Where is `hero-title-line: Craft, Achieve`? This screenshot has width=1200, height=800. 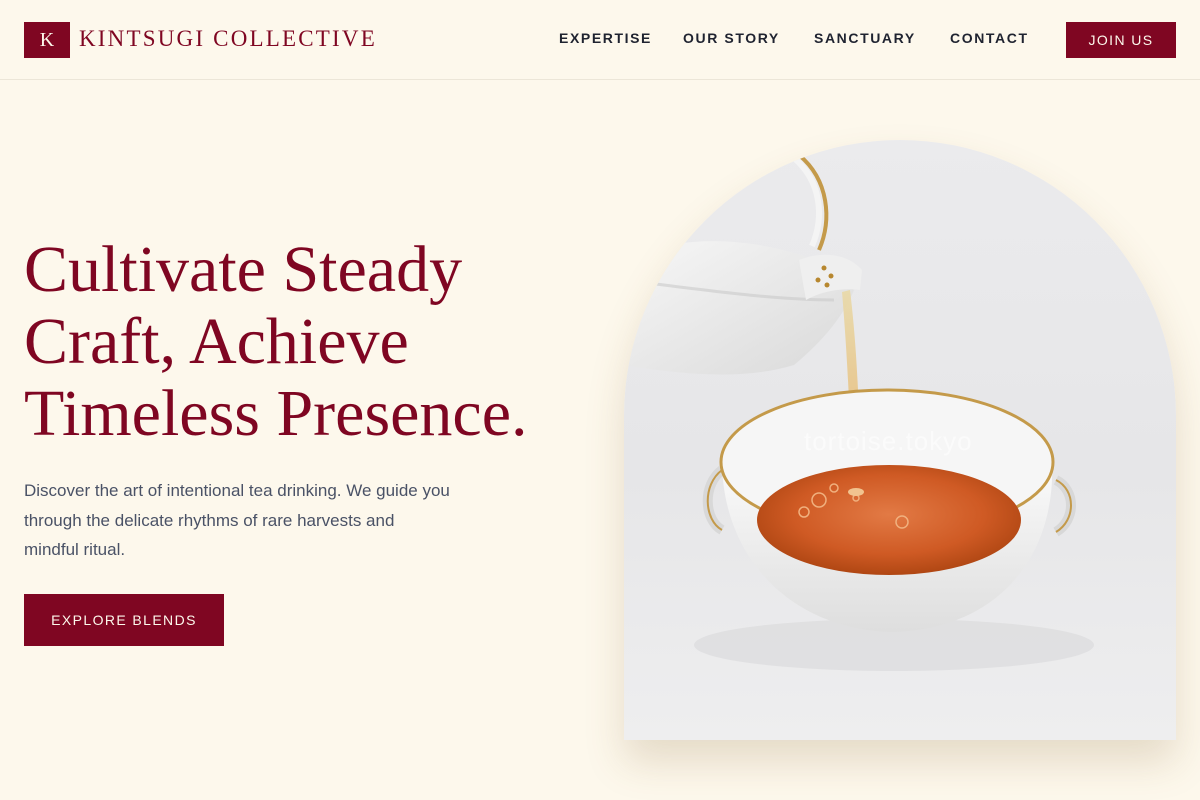 hero-title-line: Craft, Achieve is located at coordinates (216, 341).